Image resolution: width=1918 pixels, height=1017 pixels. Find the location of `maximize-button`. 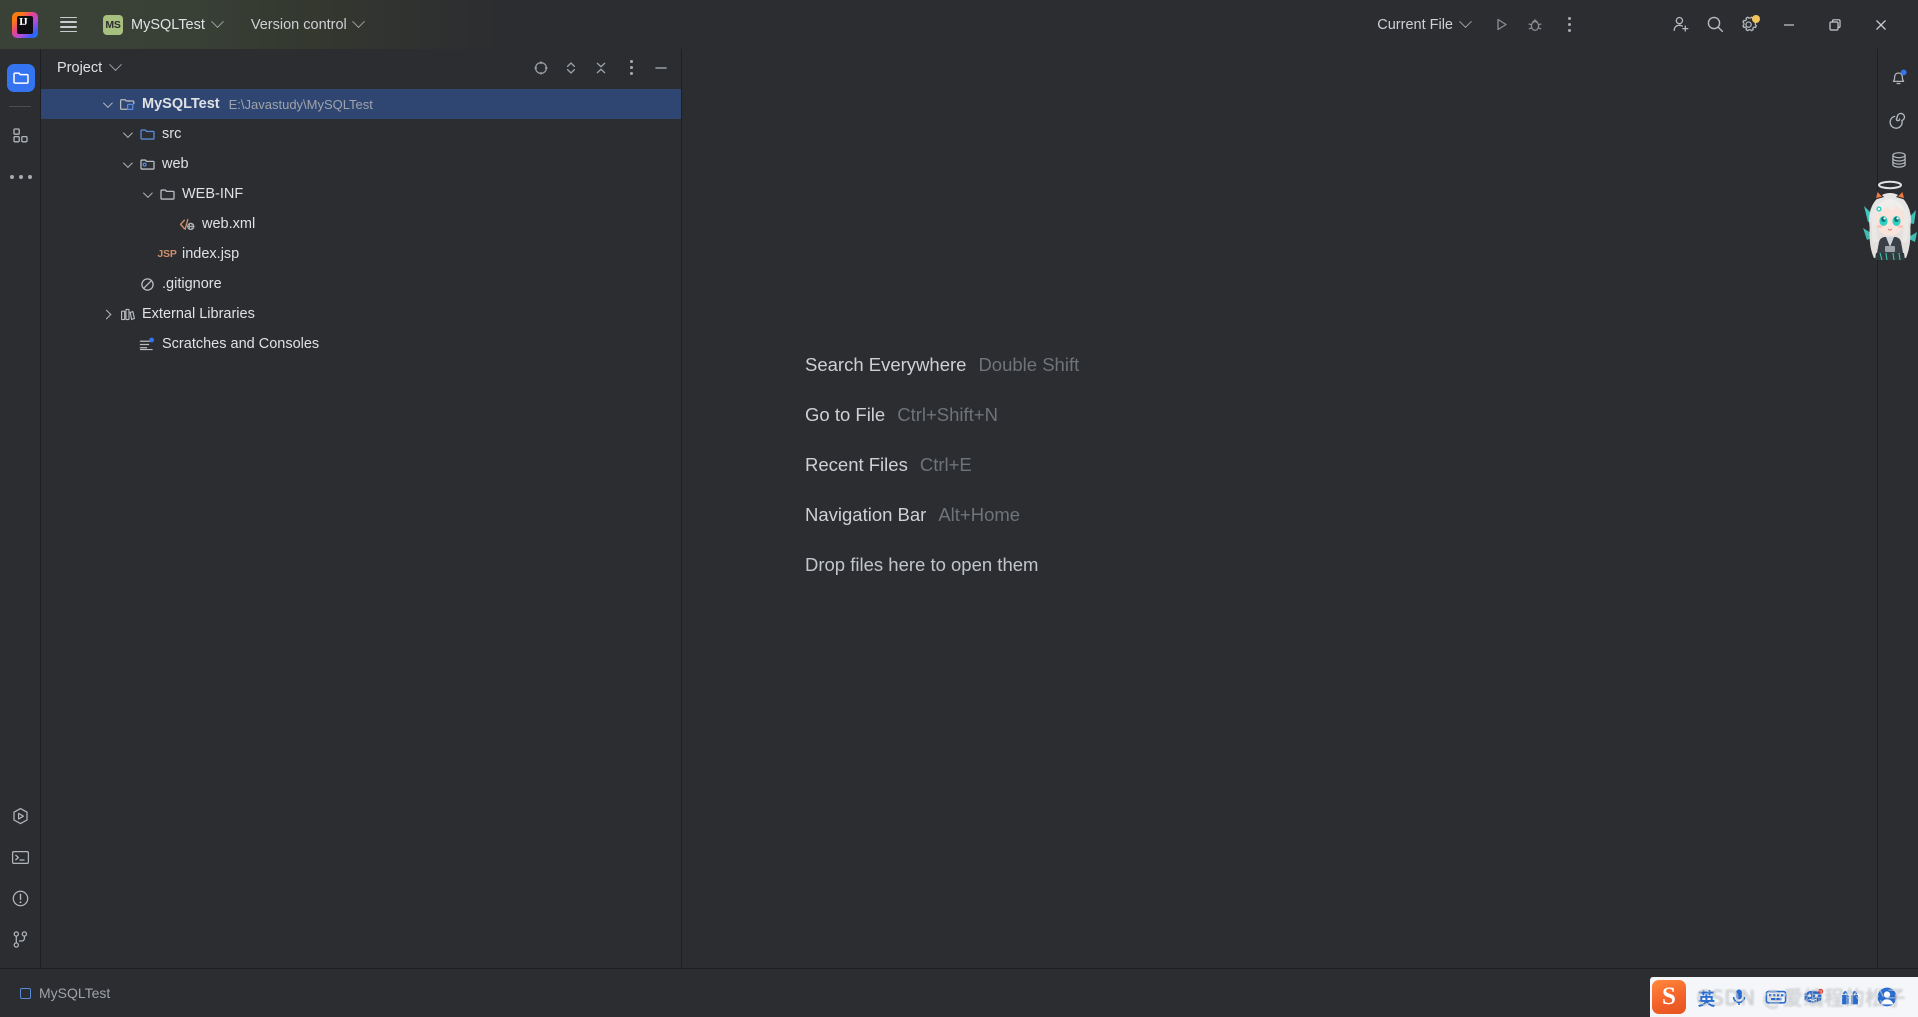

maximize-button is located at coordinates (1835, 24).